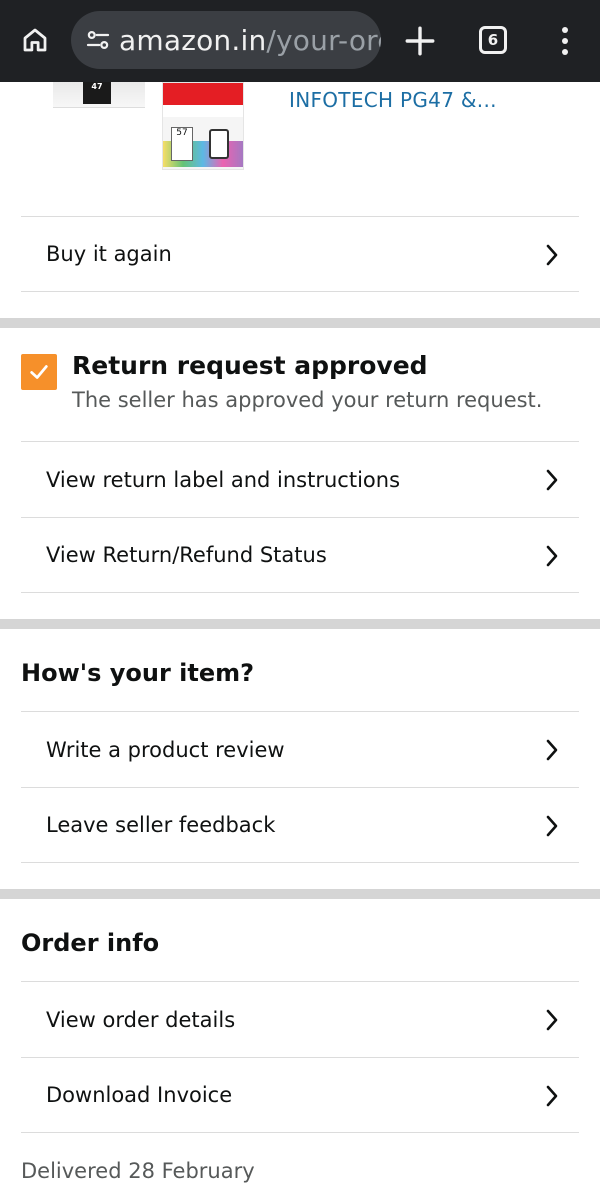 Image resolution: width=600 pixels, height=1200 pixels. What do you see at coordinates (300, 749) in the screenshot?
I see `write-review-row: Write a product review` at bounding box center [300, 749].